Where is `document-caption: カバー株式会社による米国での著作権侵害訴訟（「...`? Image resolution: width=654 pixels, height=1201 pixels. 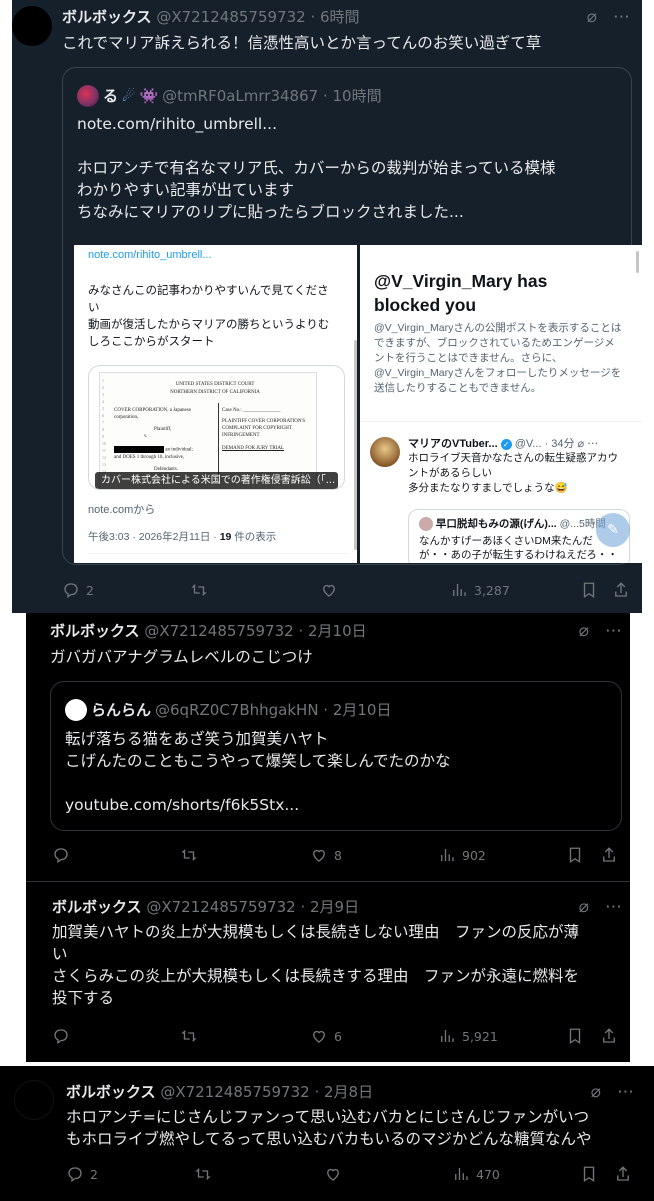 document-caption: カバー株式会社による米国での著作権侵害訴訟（「... is located at coordinates (216, 480).